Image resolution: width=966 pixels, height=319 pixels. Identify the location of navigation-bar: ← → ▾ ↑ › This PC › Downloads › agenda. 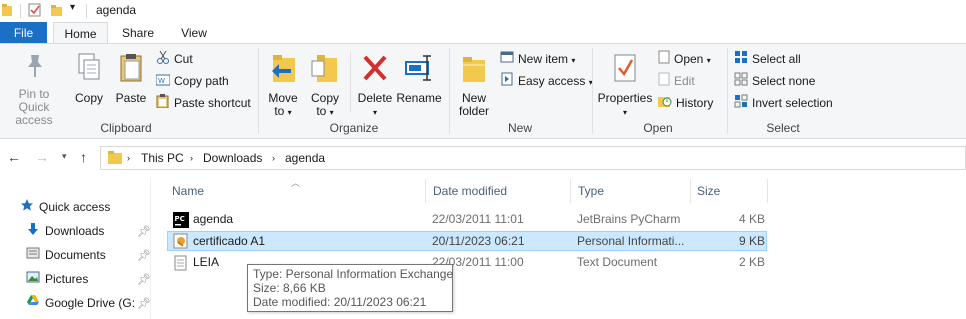
(483, 158).